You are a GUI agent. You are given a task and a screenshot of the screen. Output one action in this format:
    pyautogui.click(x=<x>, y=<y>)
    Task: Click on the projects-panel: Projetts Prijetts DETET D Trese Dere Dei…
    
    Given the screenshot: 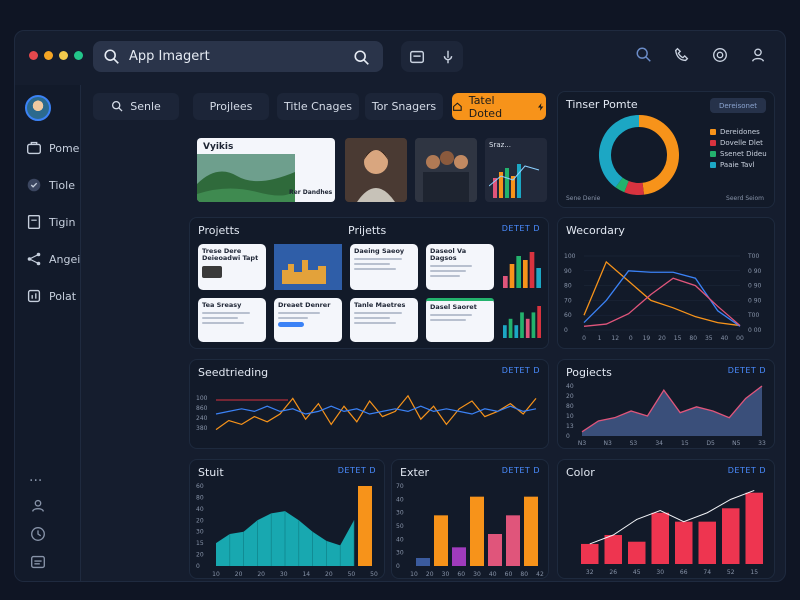 What is the action you would take?
    pyautogui.click(x=369, y=283)
    